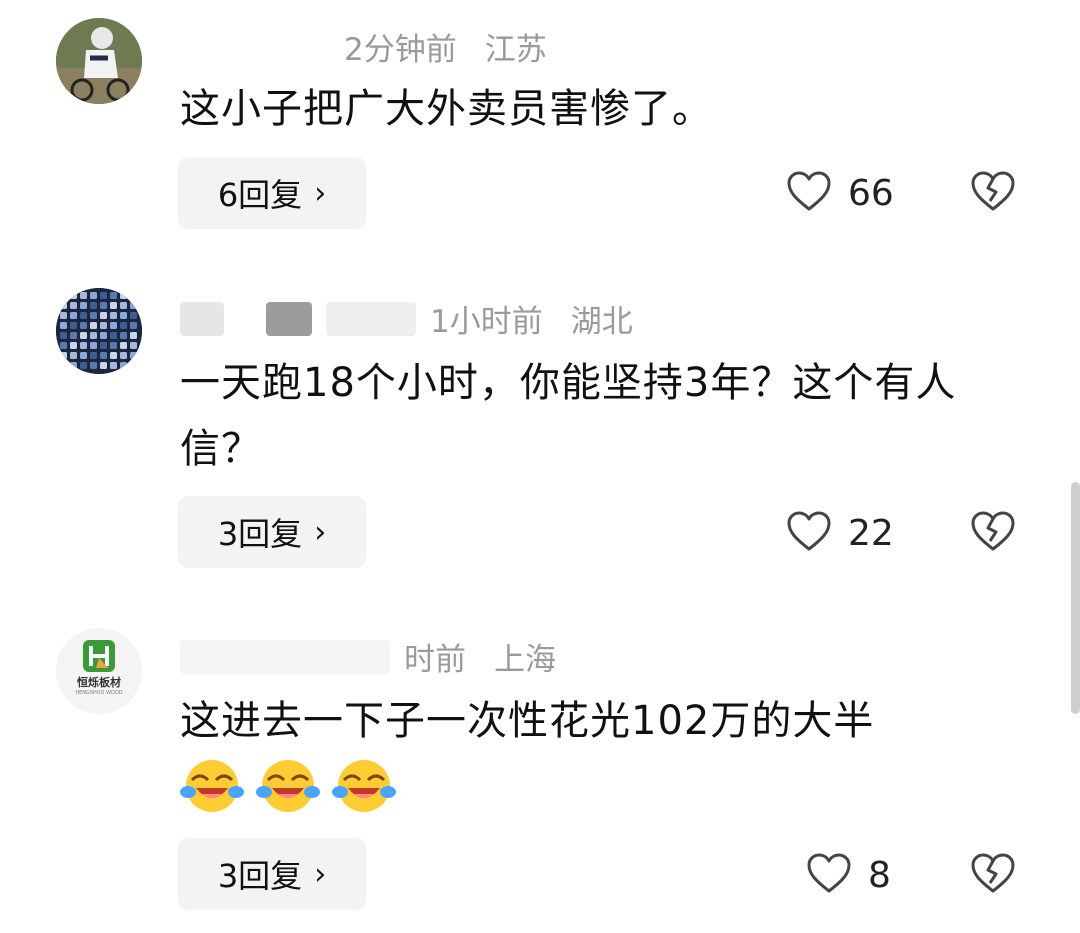 The image size is (1080, 933). I want to click on reply-label: 6回复, so click(260, 195).